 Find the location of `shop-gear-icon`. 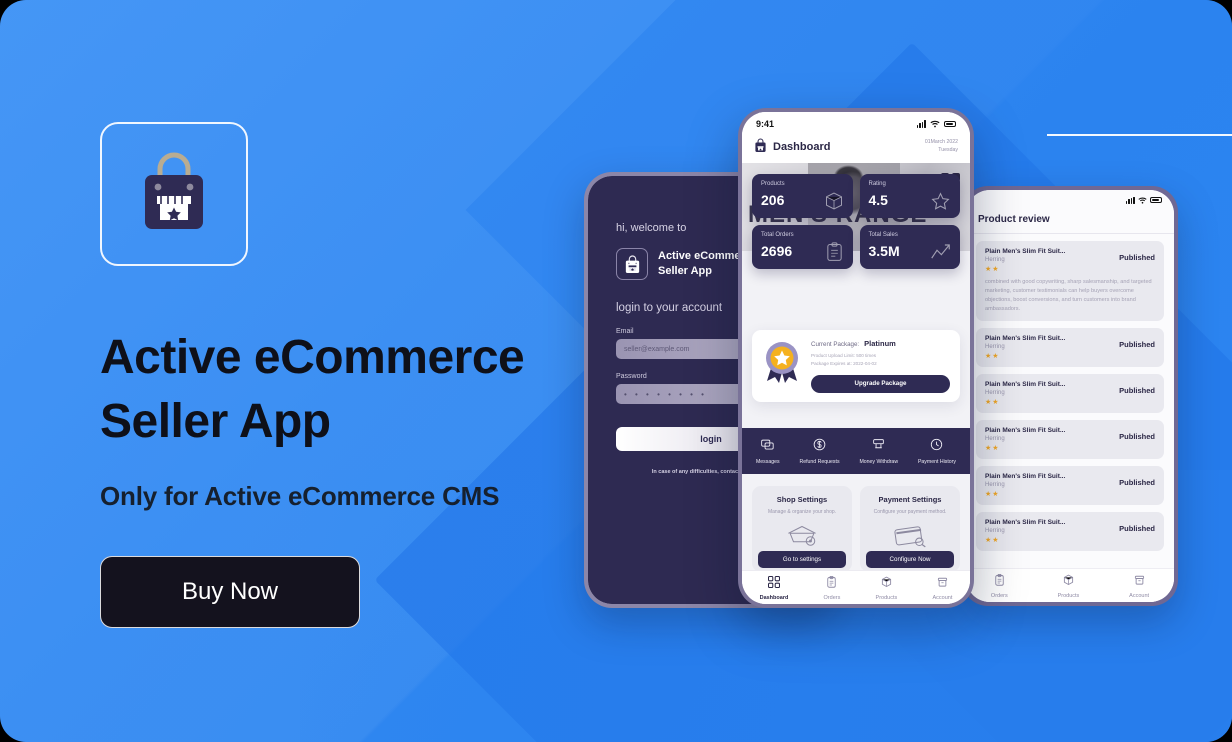

shop-gear-icon is located at coordinates (802, 537).